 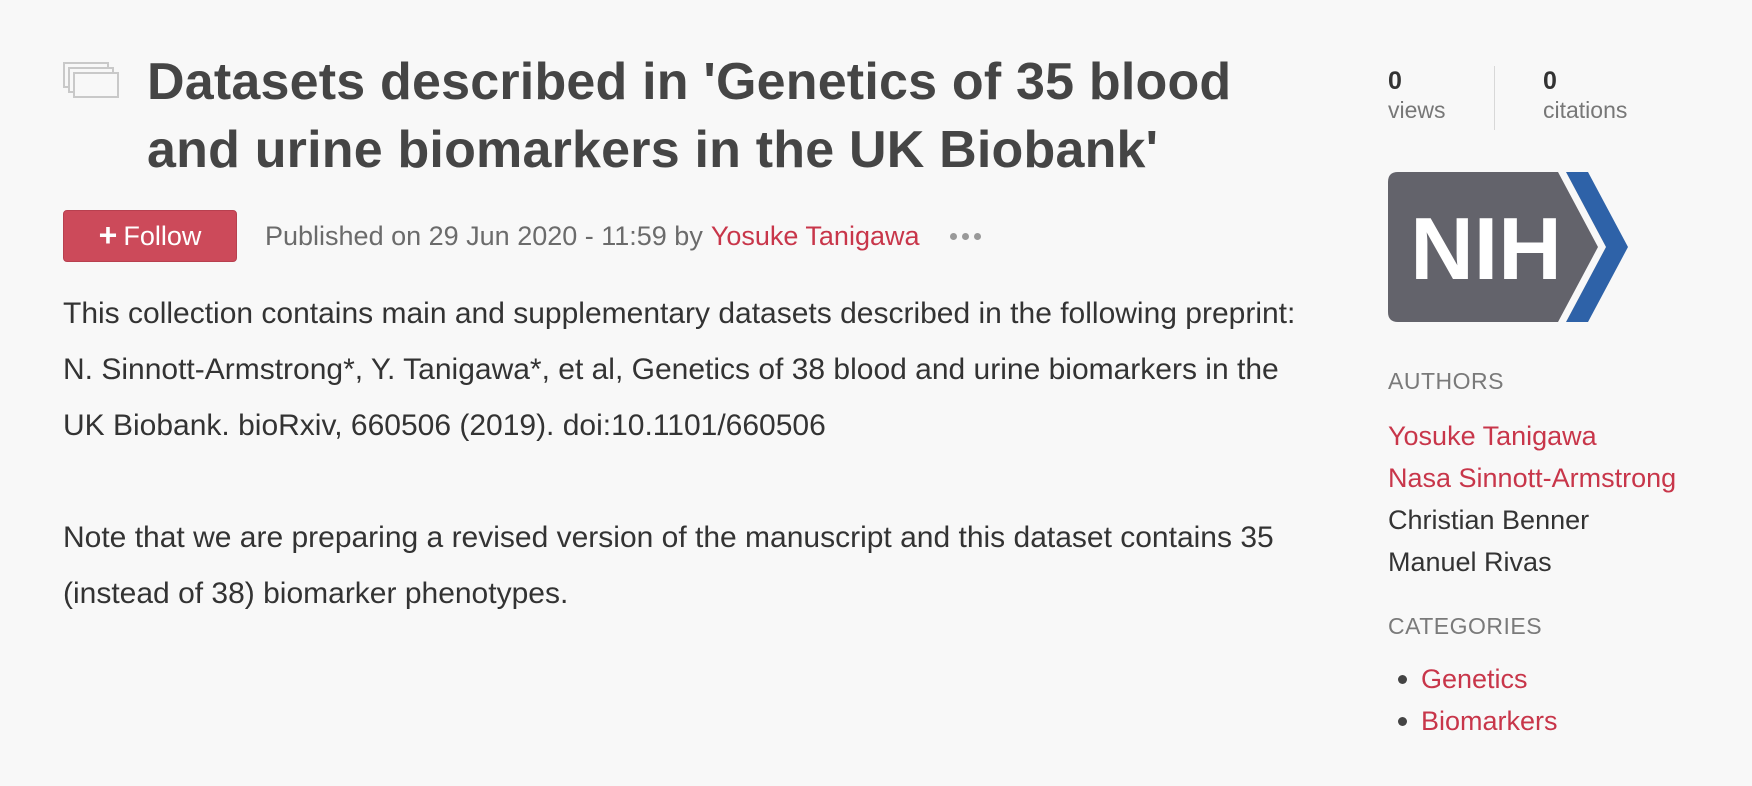 What do you see at coordinates (484, 235) in the screenshot?
I see `published-info: Published on 29 Jun 2020 - 11:59 by` at bounding box center [484, 235].